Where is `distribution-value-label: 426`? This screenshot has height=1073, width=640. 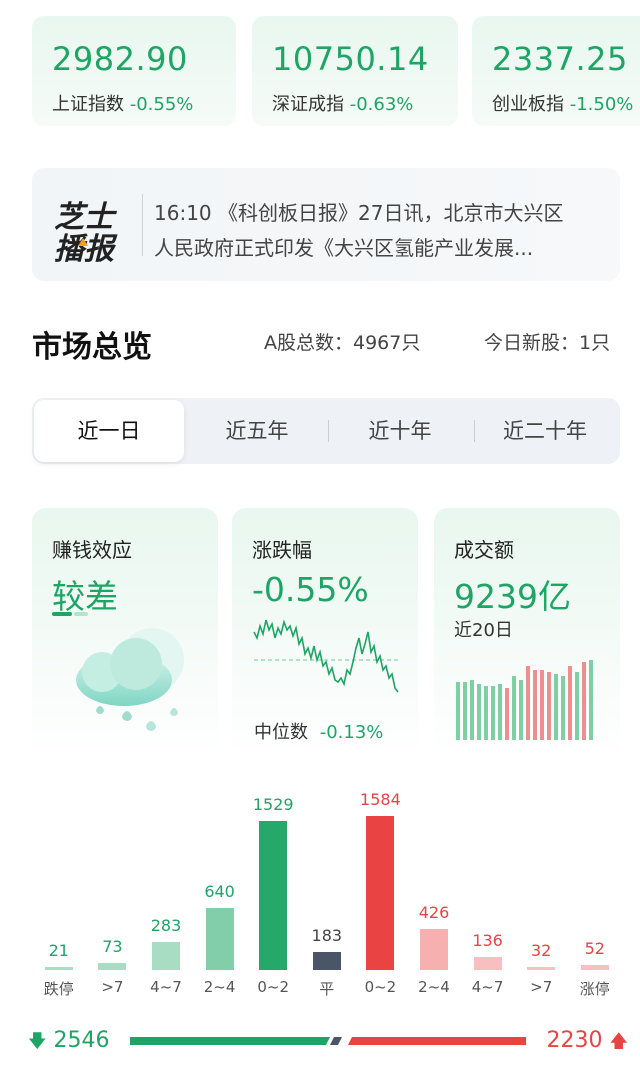 distribution-value-label: 426 is located at coordinates (434, 912).